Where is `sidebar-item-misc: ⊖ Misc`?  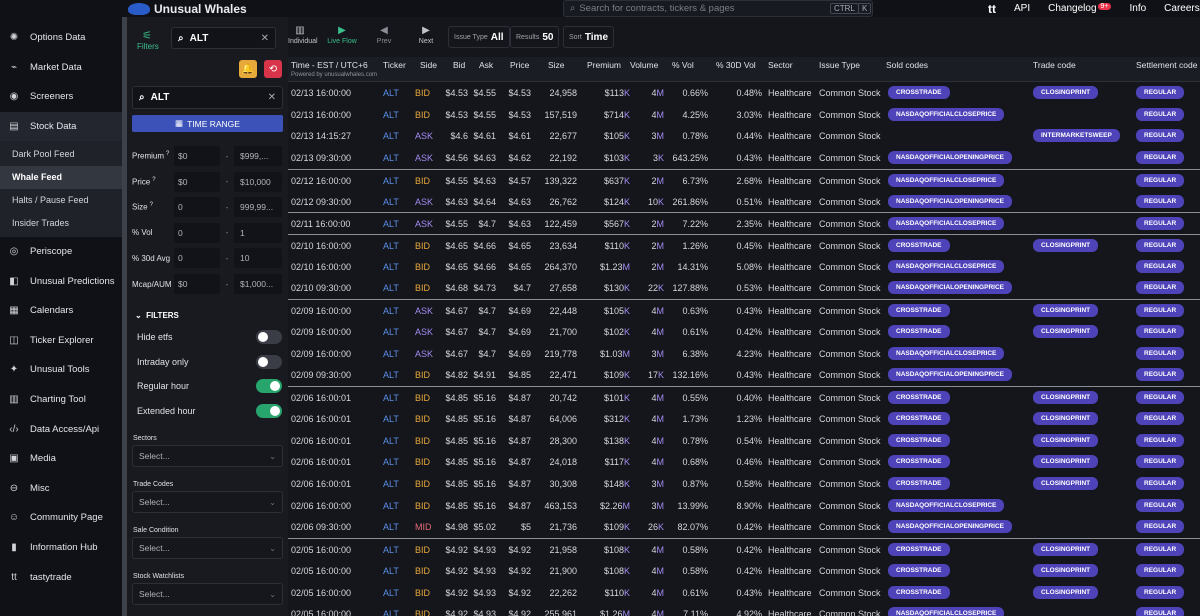 sidebar-item-misc: ⊖ Misc is located at coordinates (61, 489).